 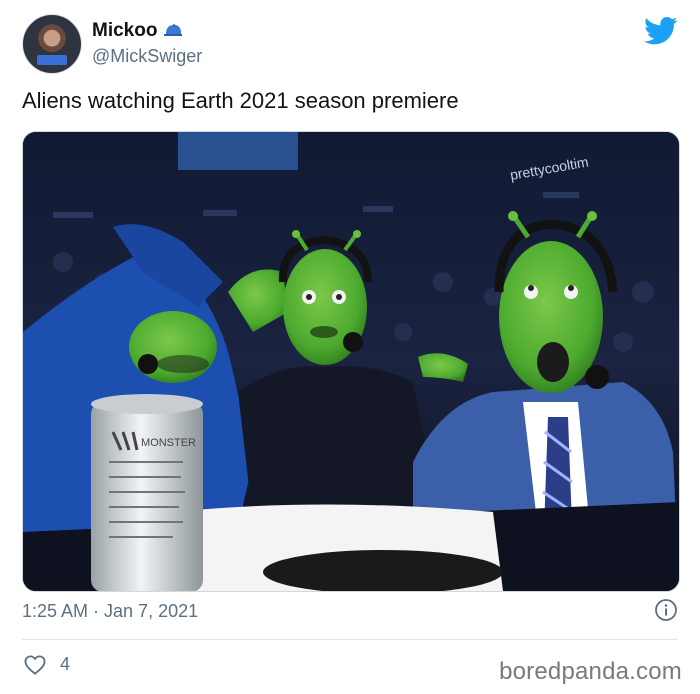 I want to click on tweet-timestamp: 1:25 AM · Jan 7, 2021, so click(x=110, y=611).